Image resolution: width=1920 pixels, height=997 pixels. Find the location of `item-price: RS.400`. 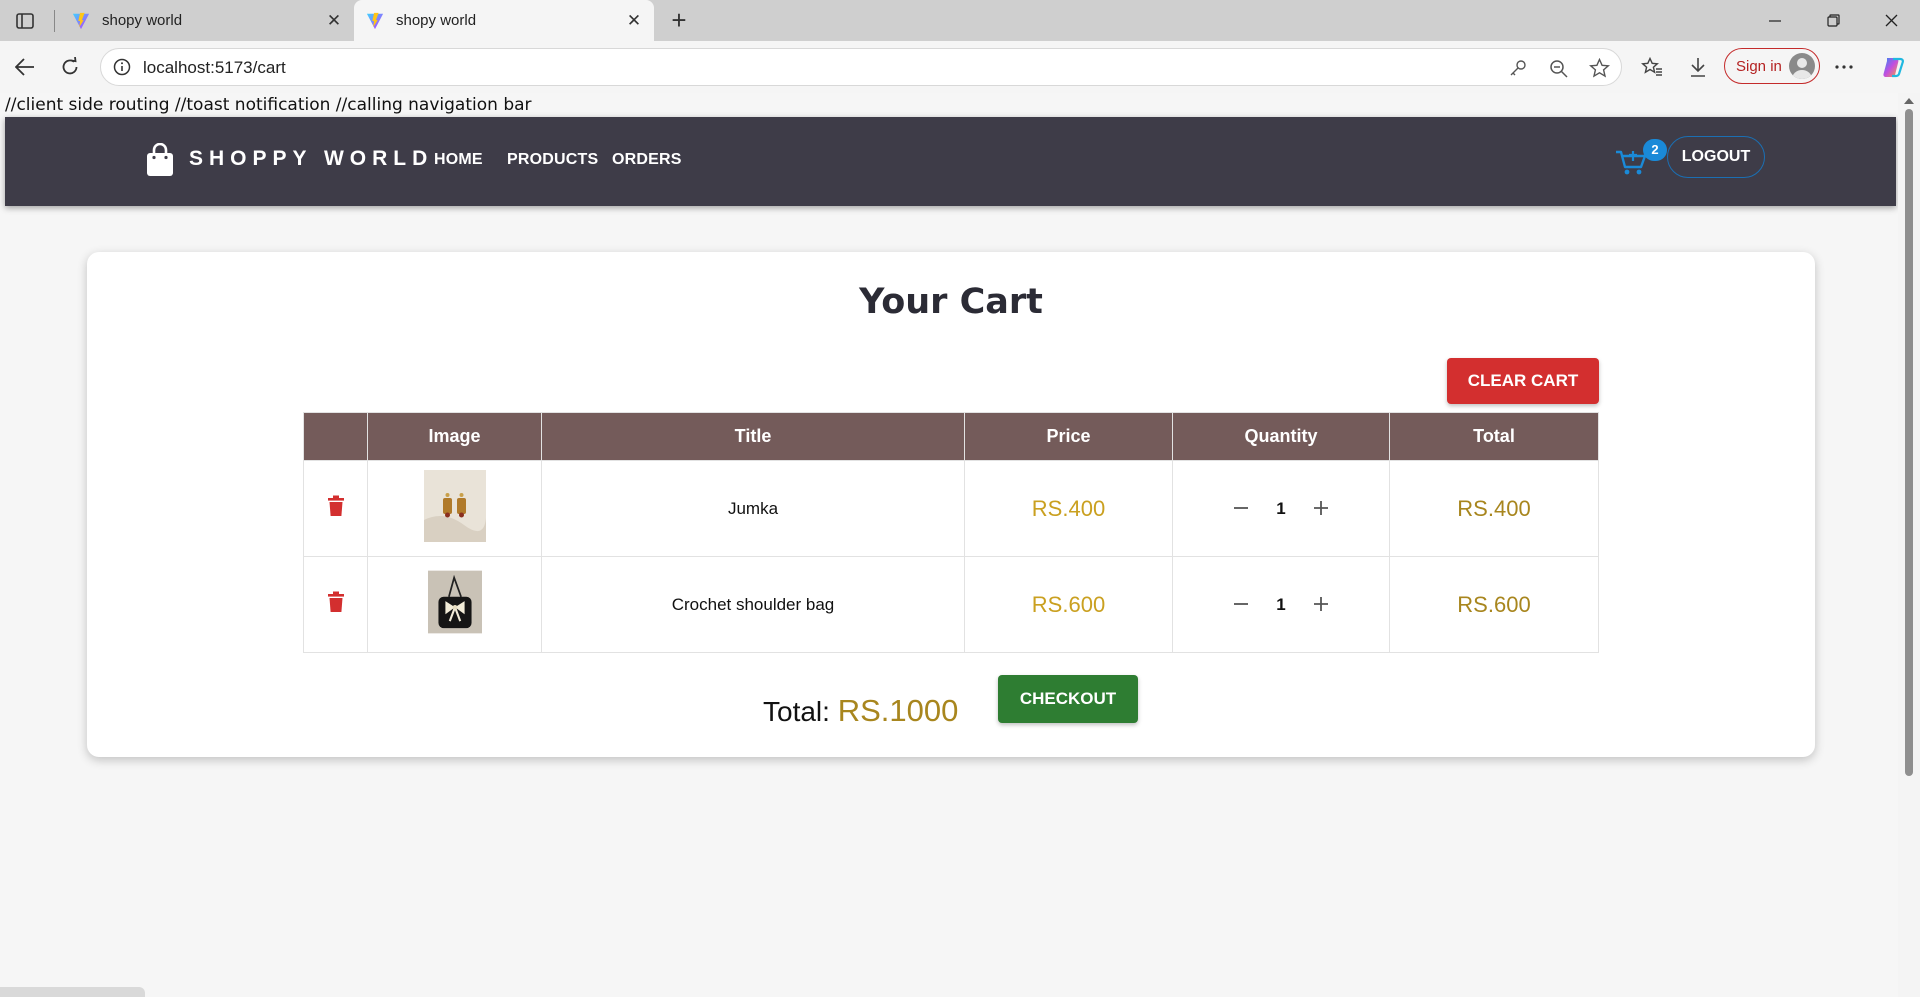

item-price: RS.400 is located at coordinates (1068, 508).